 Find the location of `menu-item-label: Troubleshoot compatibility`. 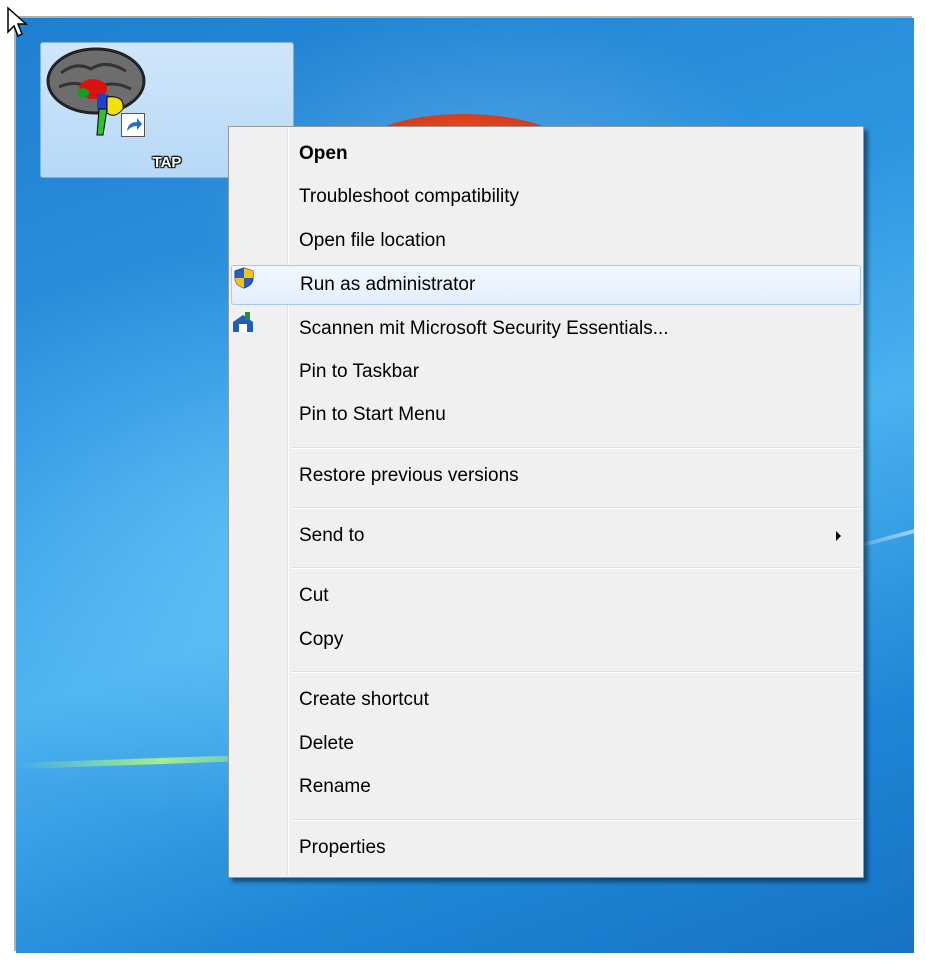

menu-item-label: Troubleshoot compatibility is located at coordinates (409, 196).